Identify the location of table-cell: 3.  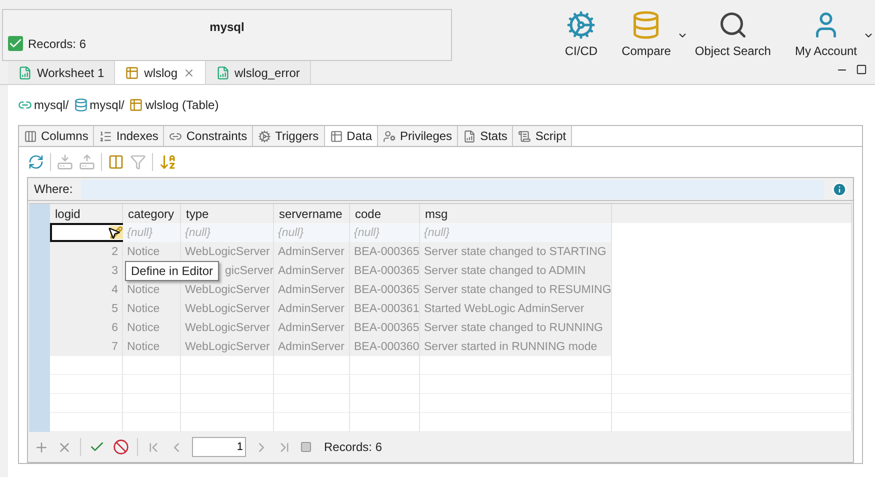
(86, 270).